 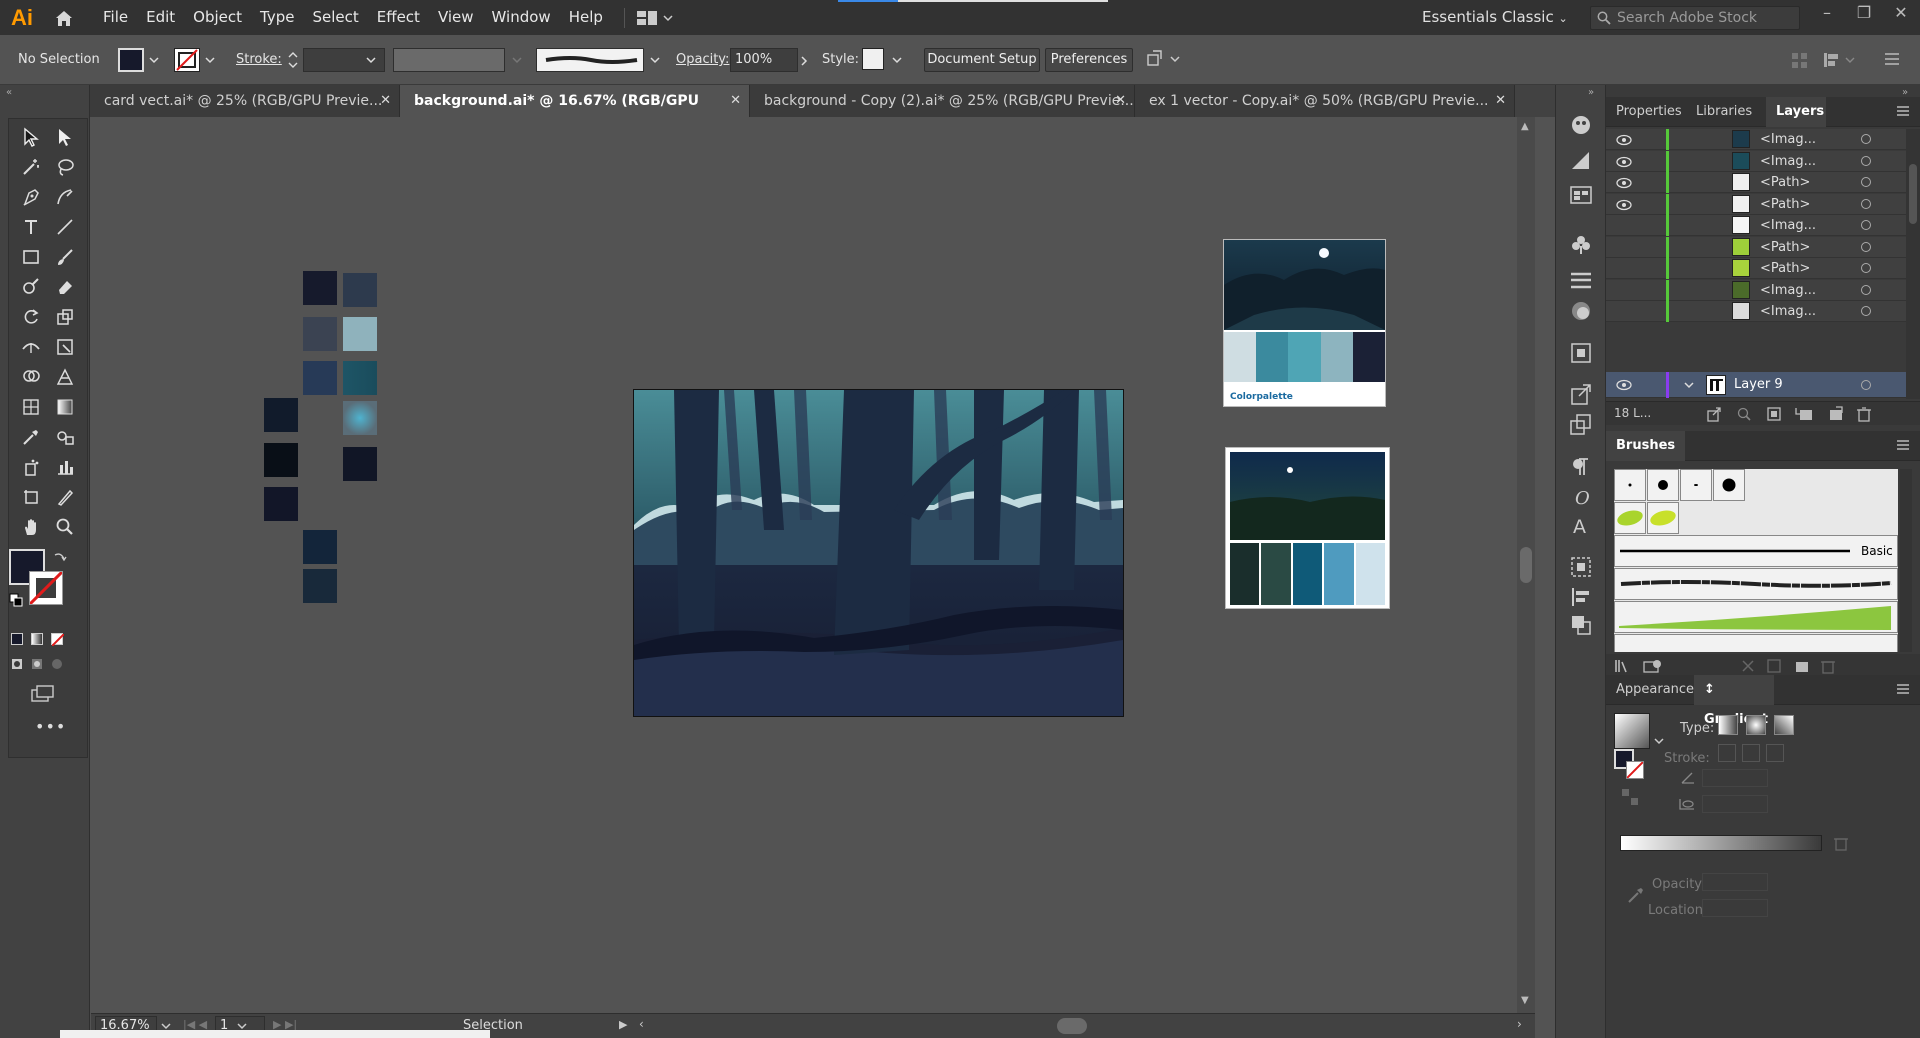 What do you see at coordinates (1581, 625) in the screenshot?
I see `pathfinder-icon` at bounding box center [1581, 625].